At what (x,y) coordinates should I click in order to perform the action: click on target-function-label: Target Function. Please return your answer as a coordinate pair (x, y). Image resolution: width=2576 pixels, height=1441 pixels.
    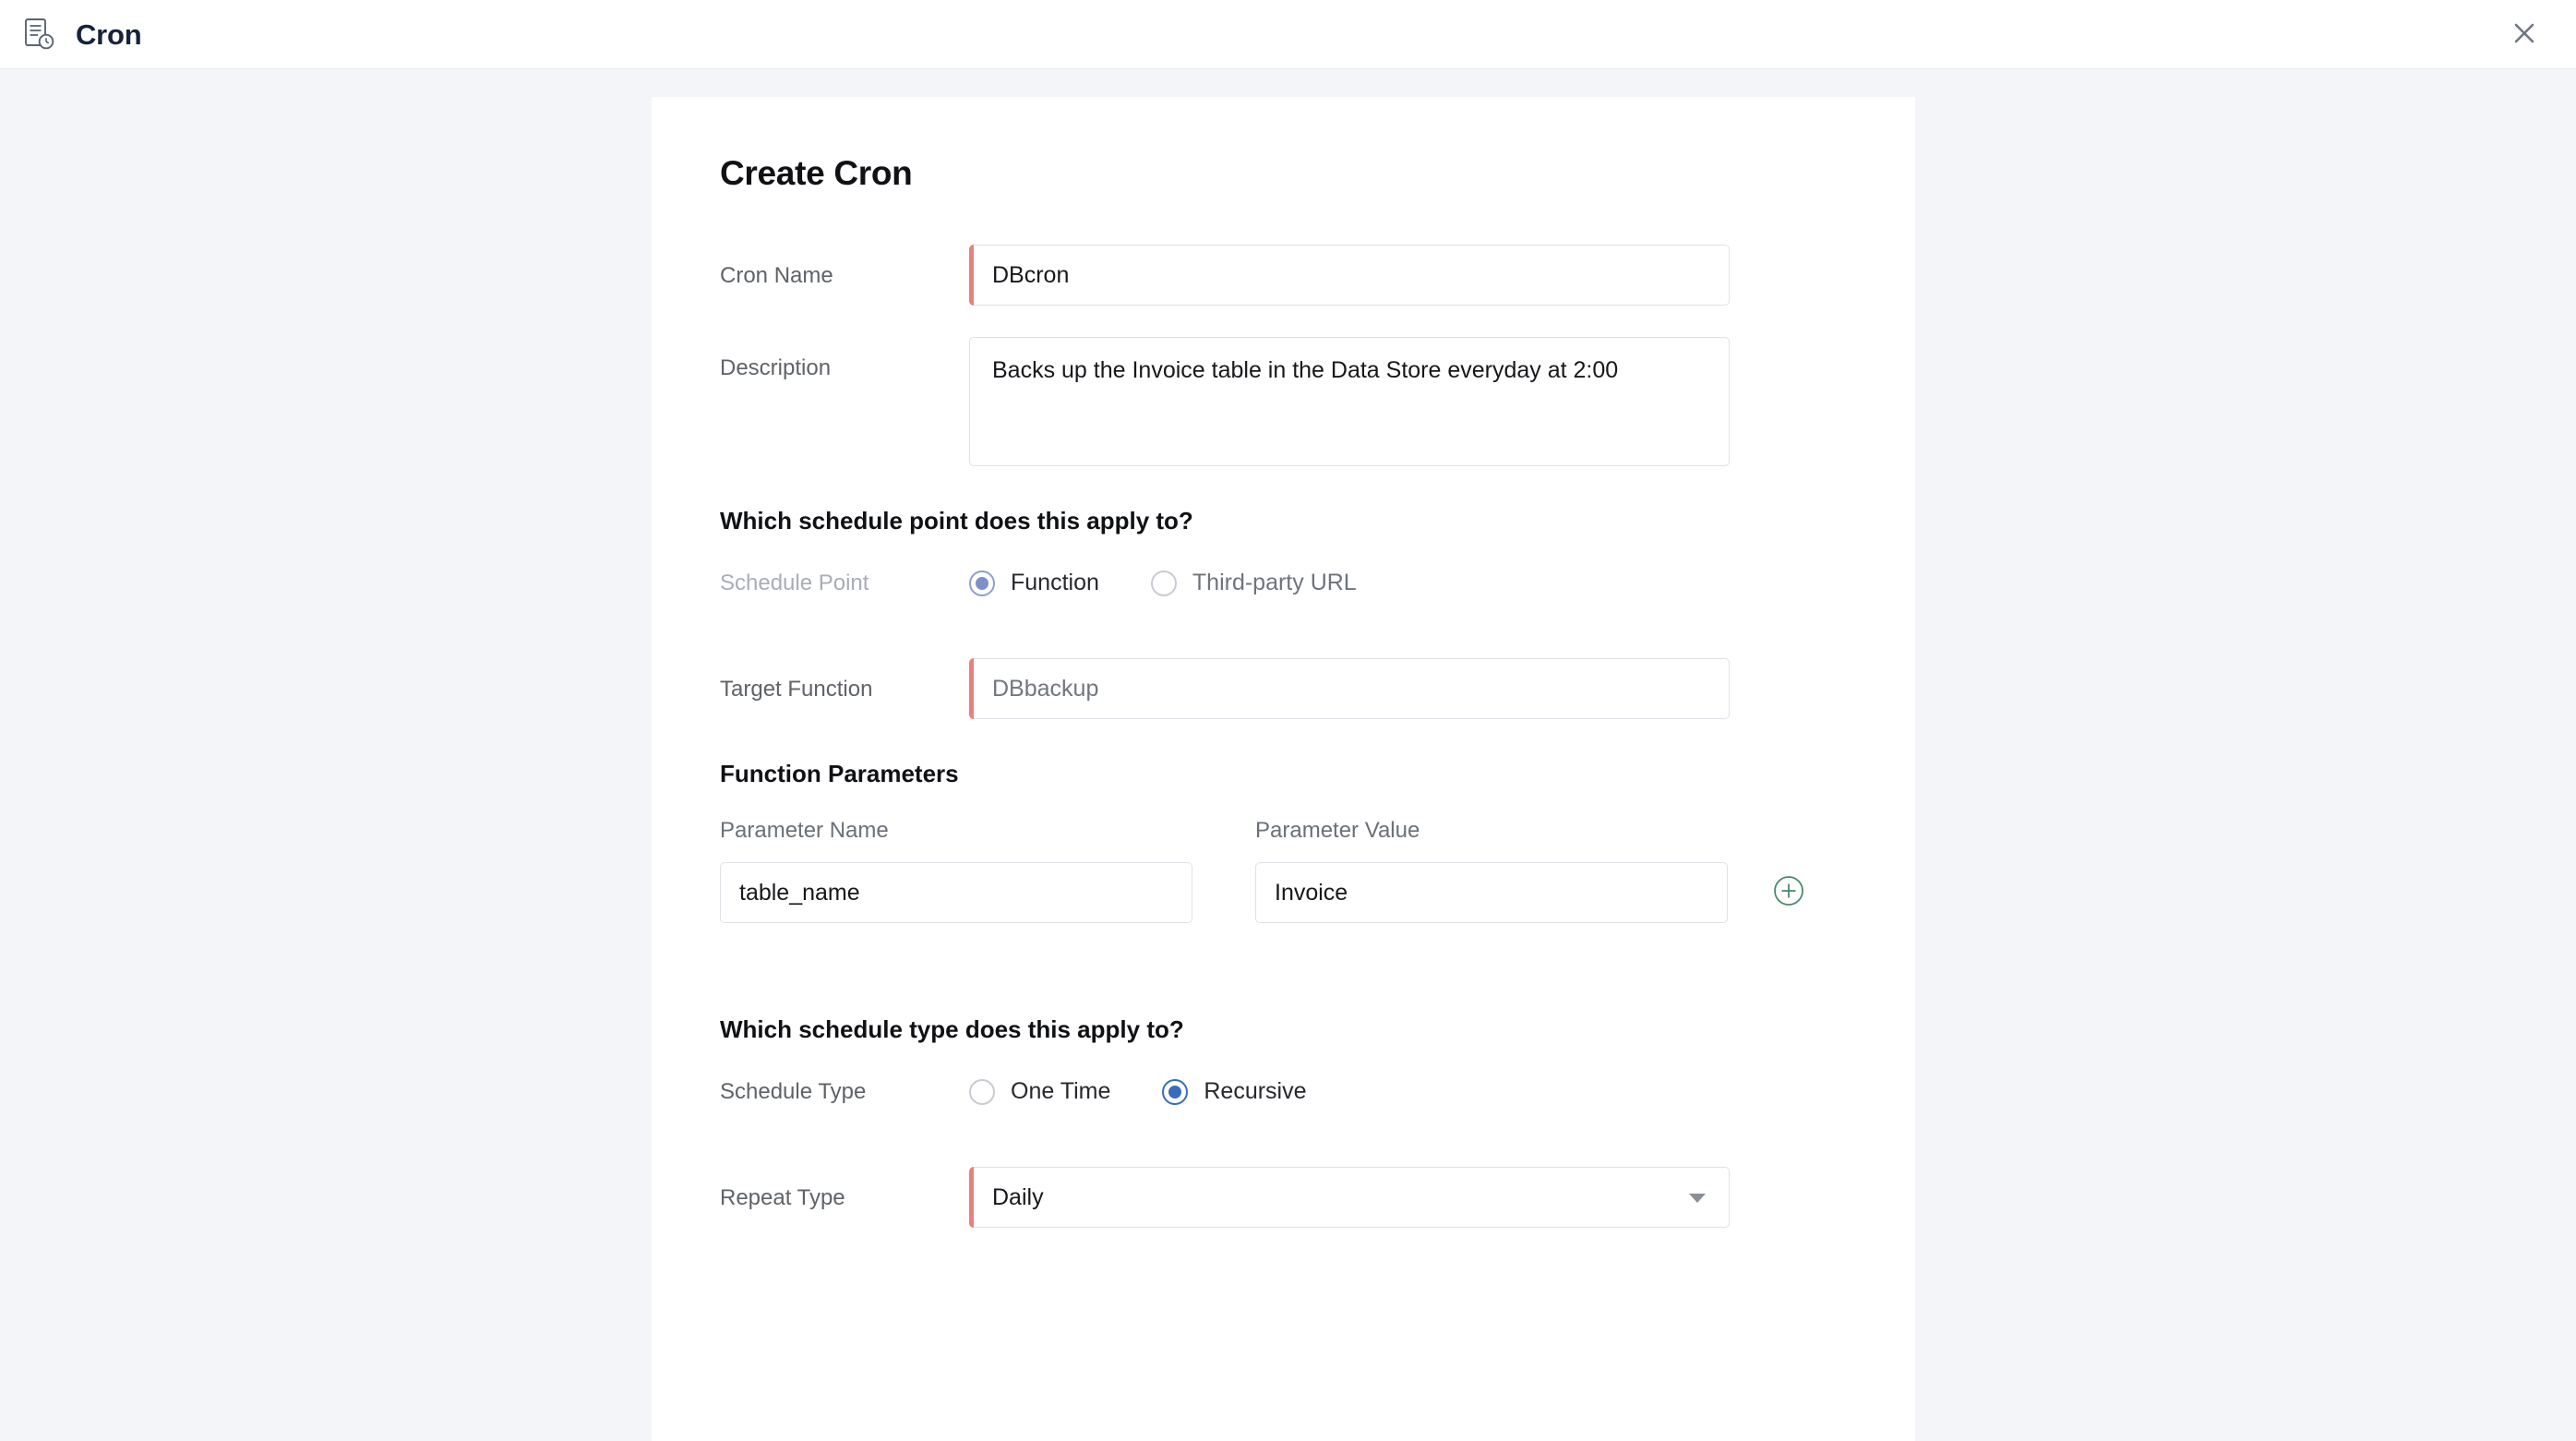
    Looking at the image, I should click on (797, 689).